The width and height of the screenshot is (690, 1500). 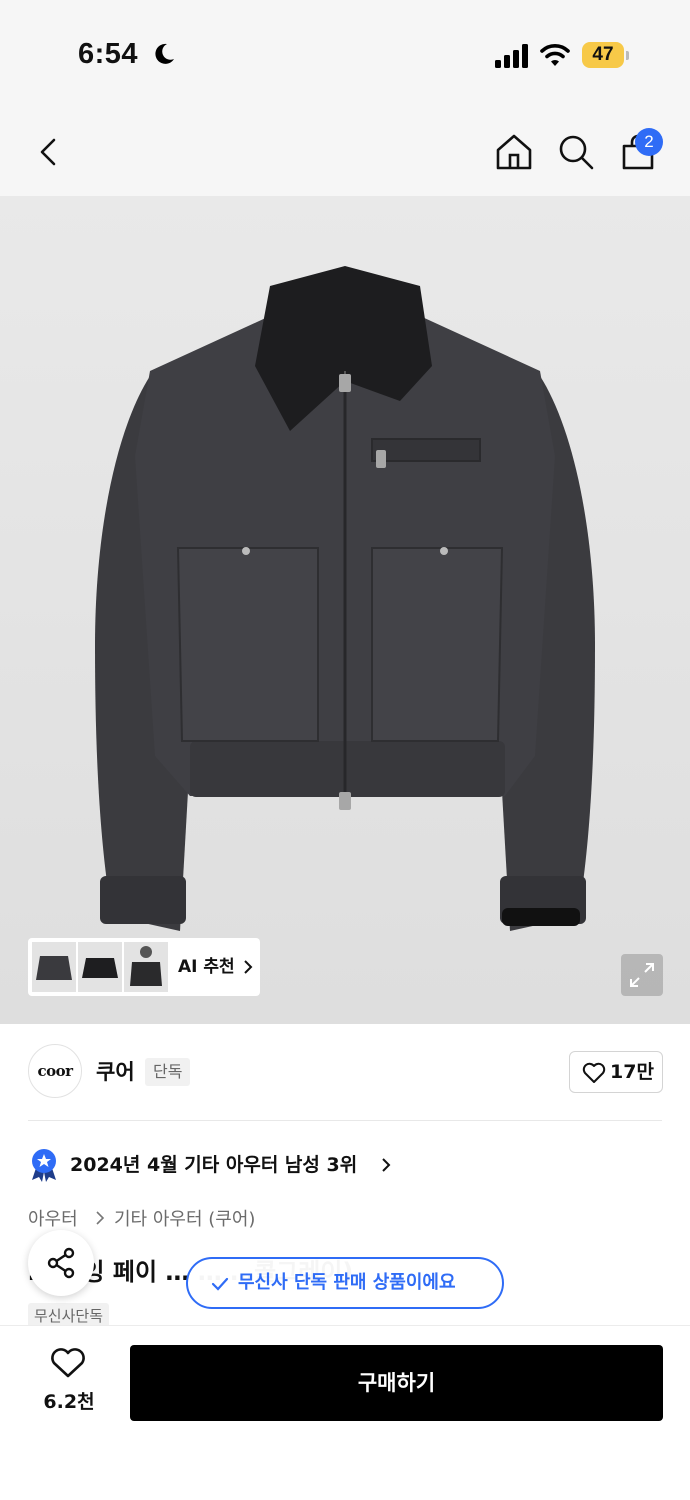 What do you see at coordinates (184, 1218) in the screenshot?
I see `breadcrumb-subcategory: 기타 아우터 (쿠어)` at bounding box center [184, 1218].